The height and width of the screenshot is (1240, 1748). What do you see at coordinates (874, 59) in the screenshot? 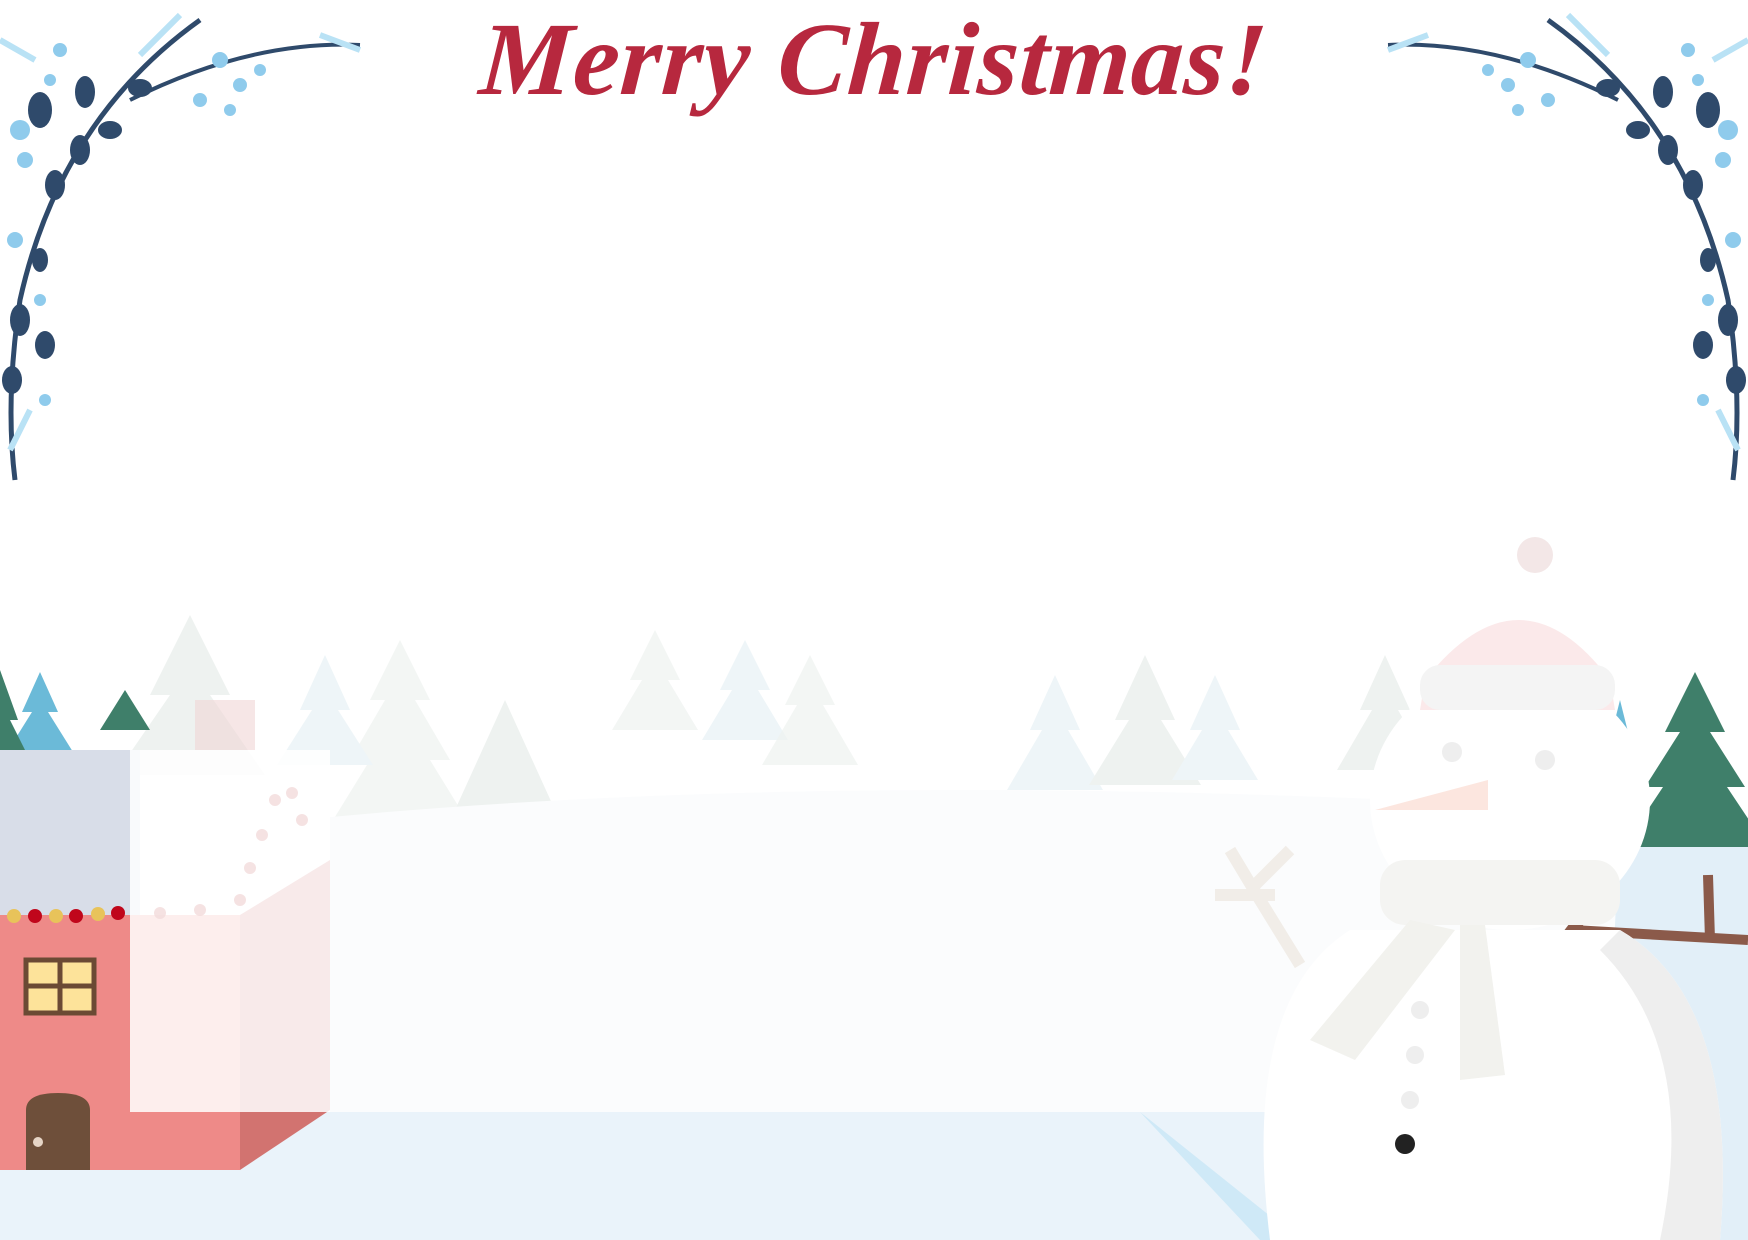
I see `card-title: Merry Christmas!` at bounding box center [874, 59].